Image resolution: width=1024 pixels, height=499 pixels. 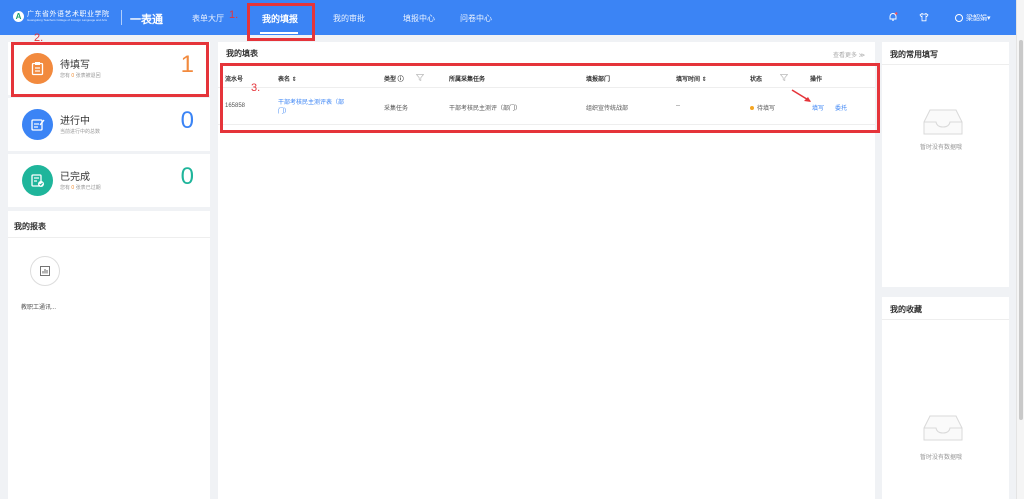 I want to click on annotation-arrow-icon, so click(x=801, y=95).